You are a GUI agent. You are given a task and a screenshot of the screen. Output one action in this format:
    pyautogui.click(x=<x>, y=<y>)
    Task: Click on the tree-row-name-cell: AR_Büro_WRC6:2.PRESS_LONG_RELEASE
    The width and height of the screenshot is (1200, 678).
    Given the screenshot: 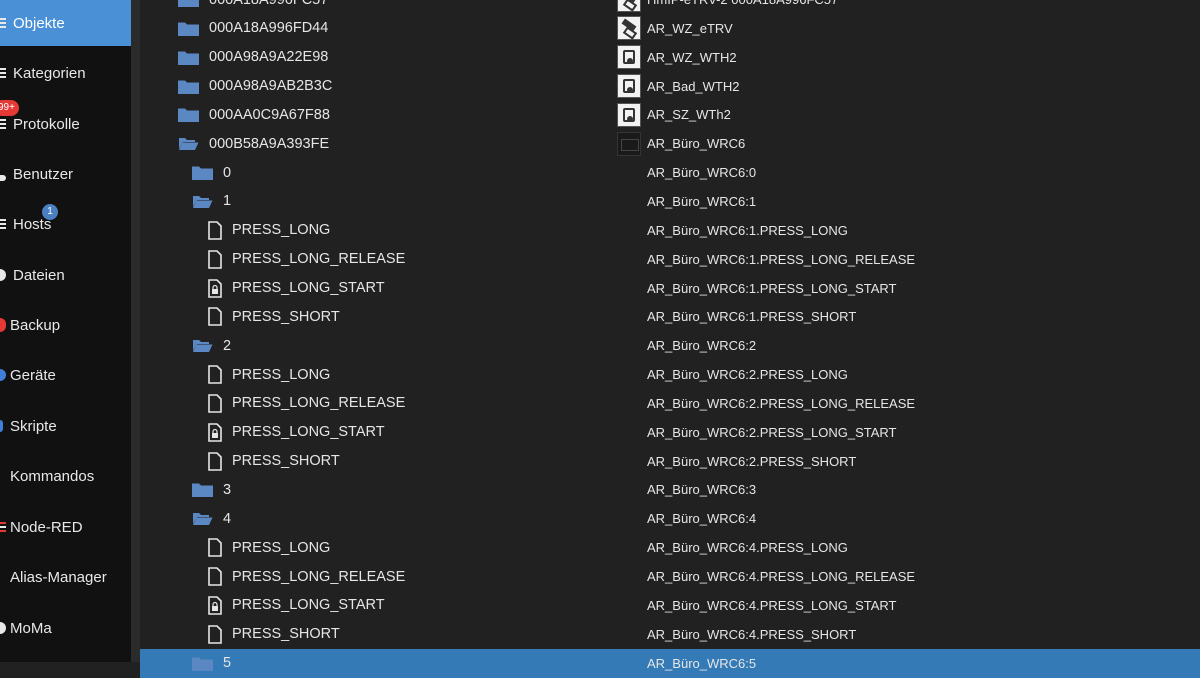 What is the action you would take?
    pyautogui.click(x=766, y=403)
    